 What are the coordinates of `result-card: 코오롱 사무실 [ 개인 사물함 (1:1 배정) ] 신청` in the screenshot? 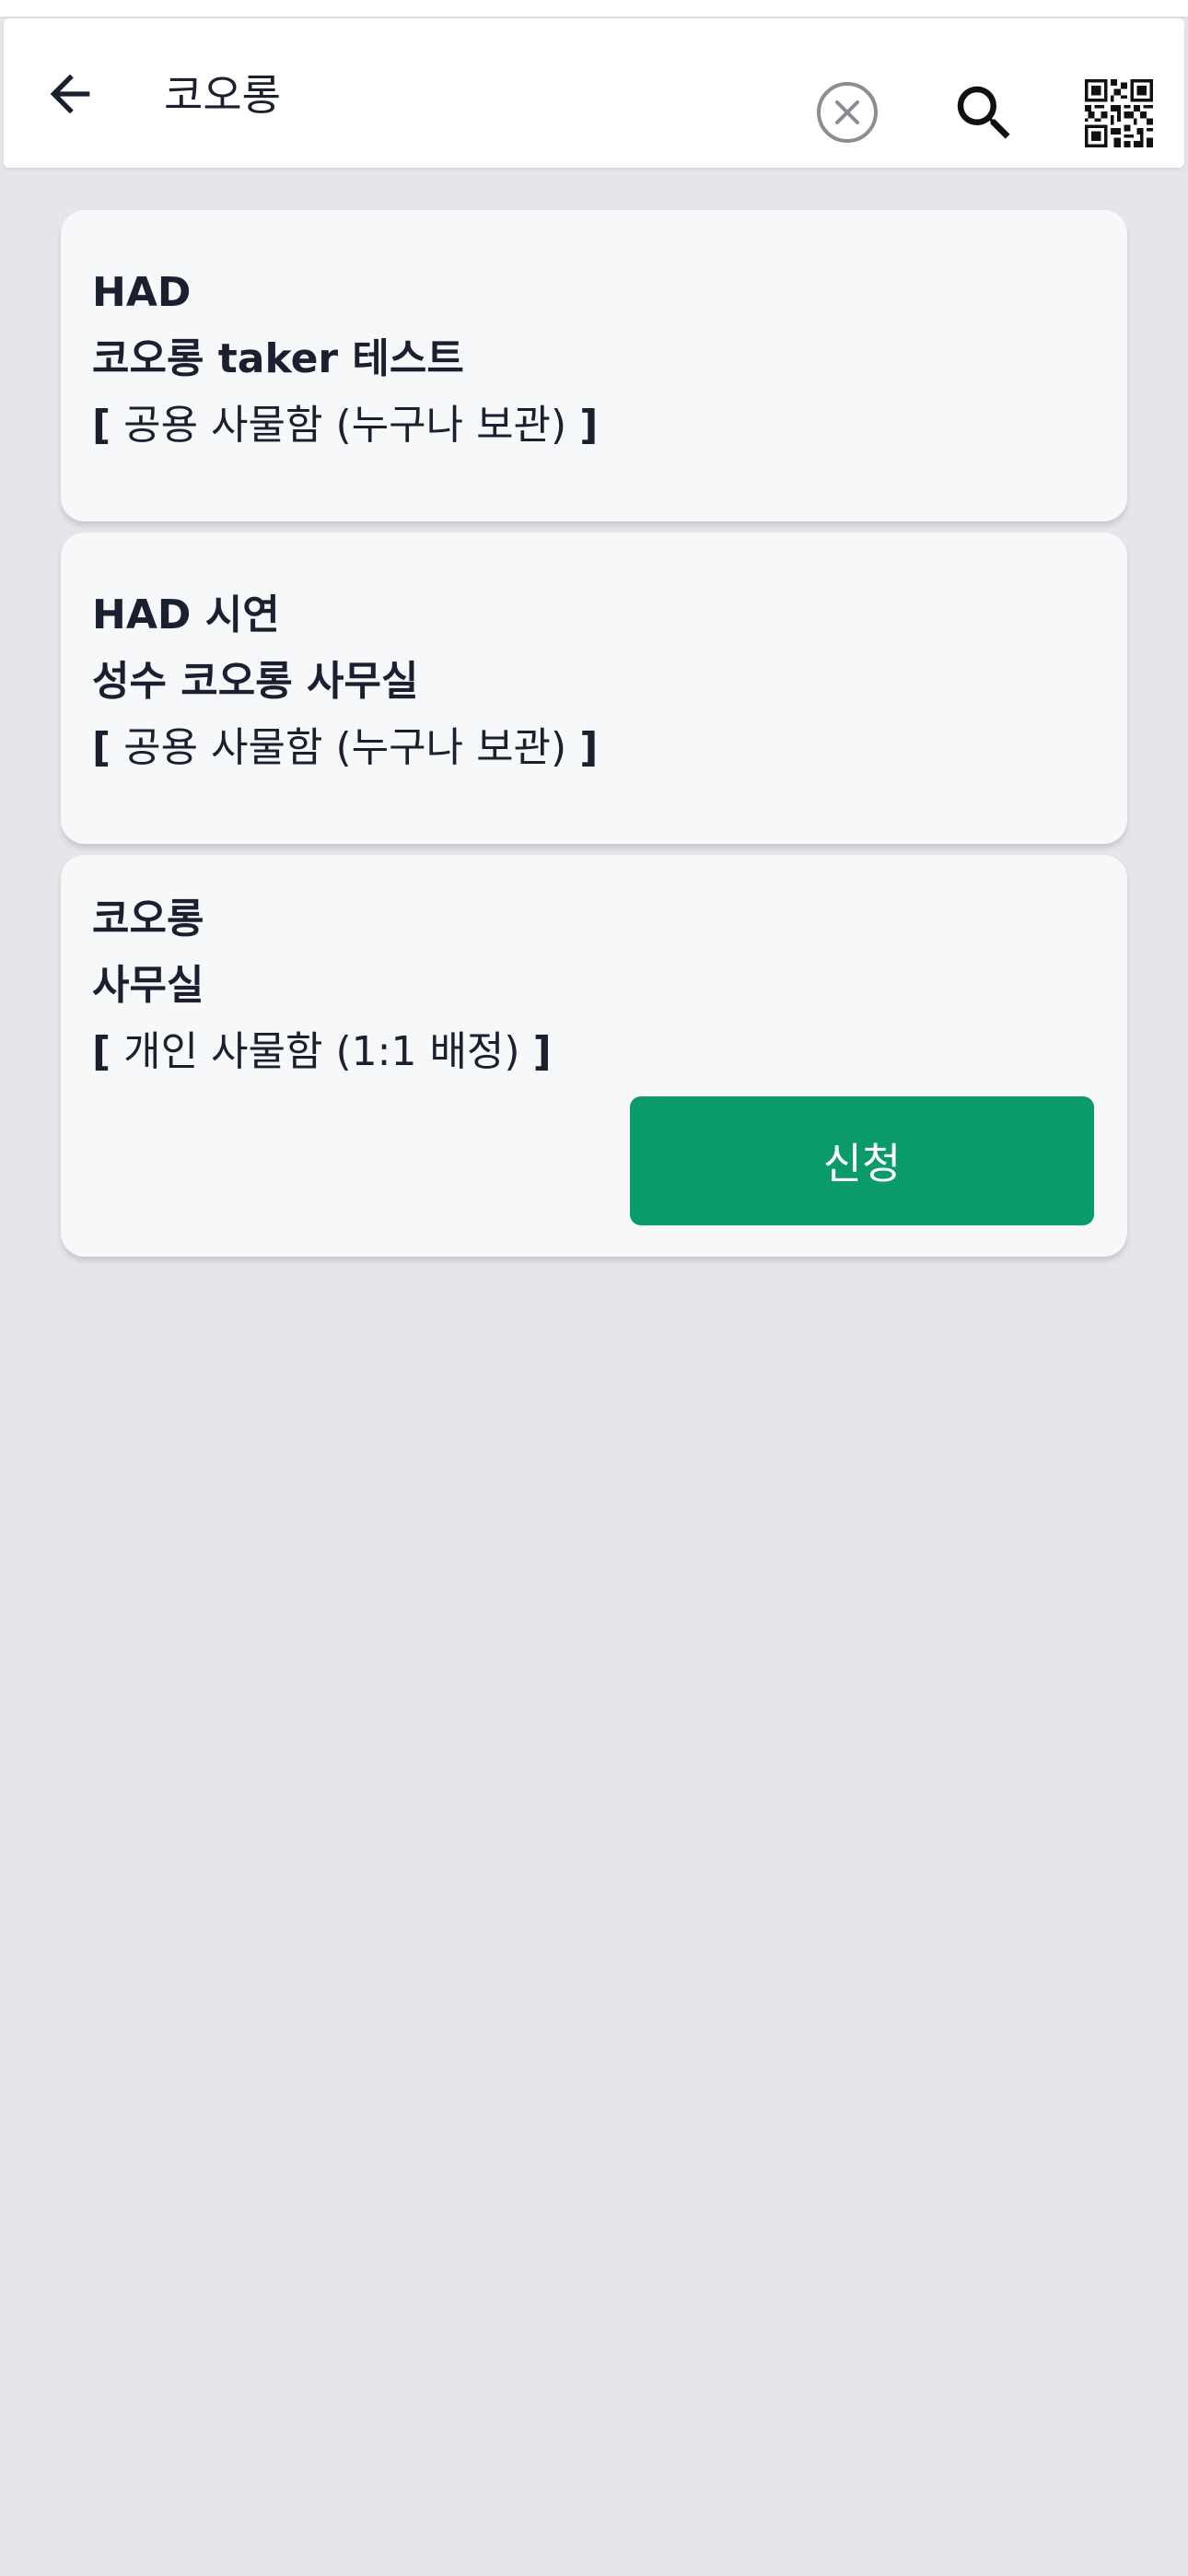 It's located at (594, 1056).